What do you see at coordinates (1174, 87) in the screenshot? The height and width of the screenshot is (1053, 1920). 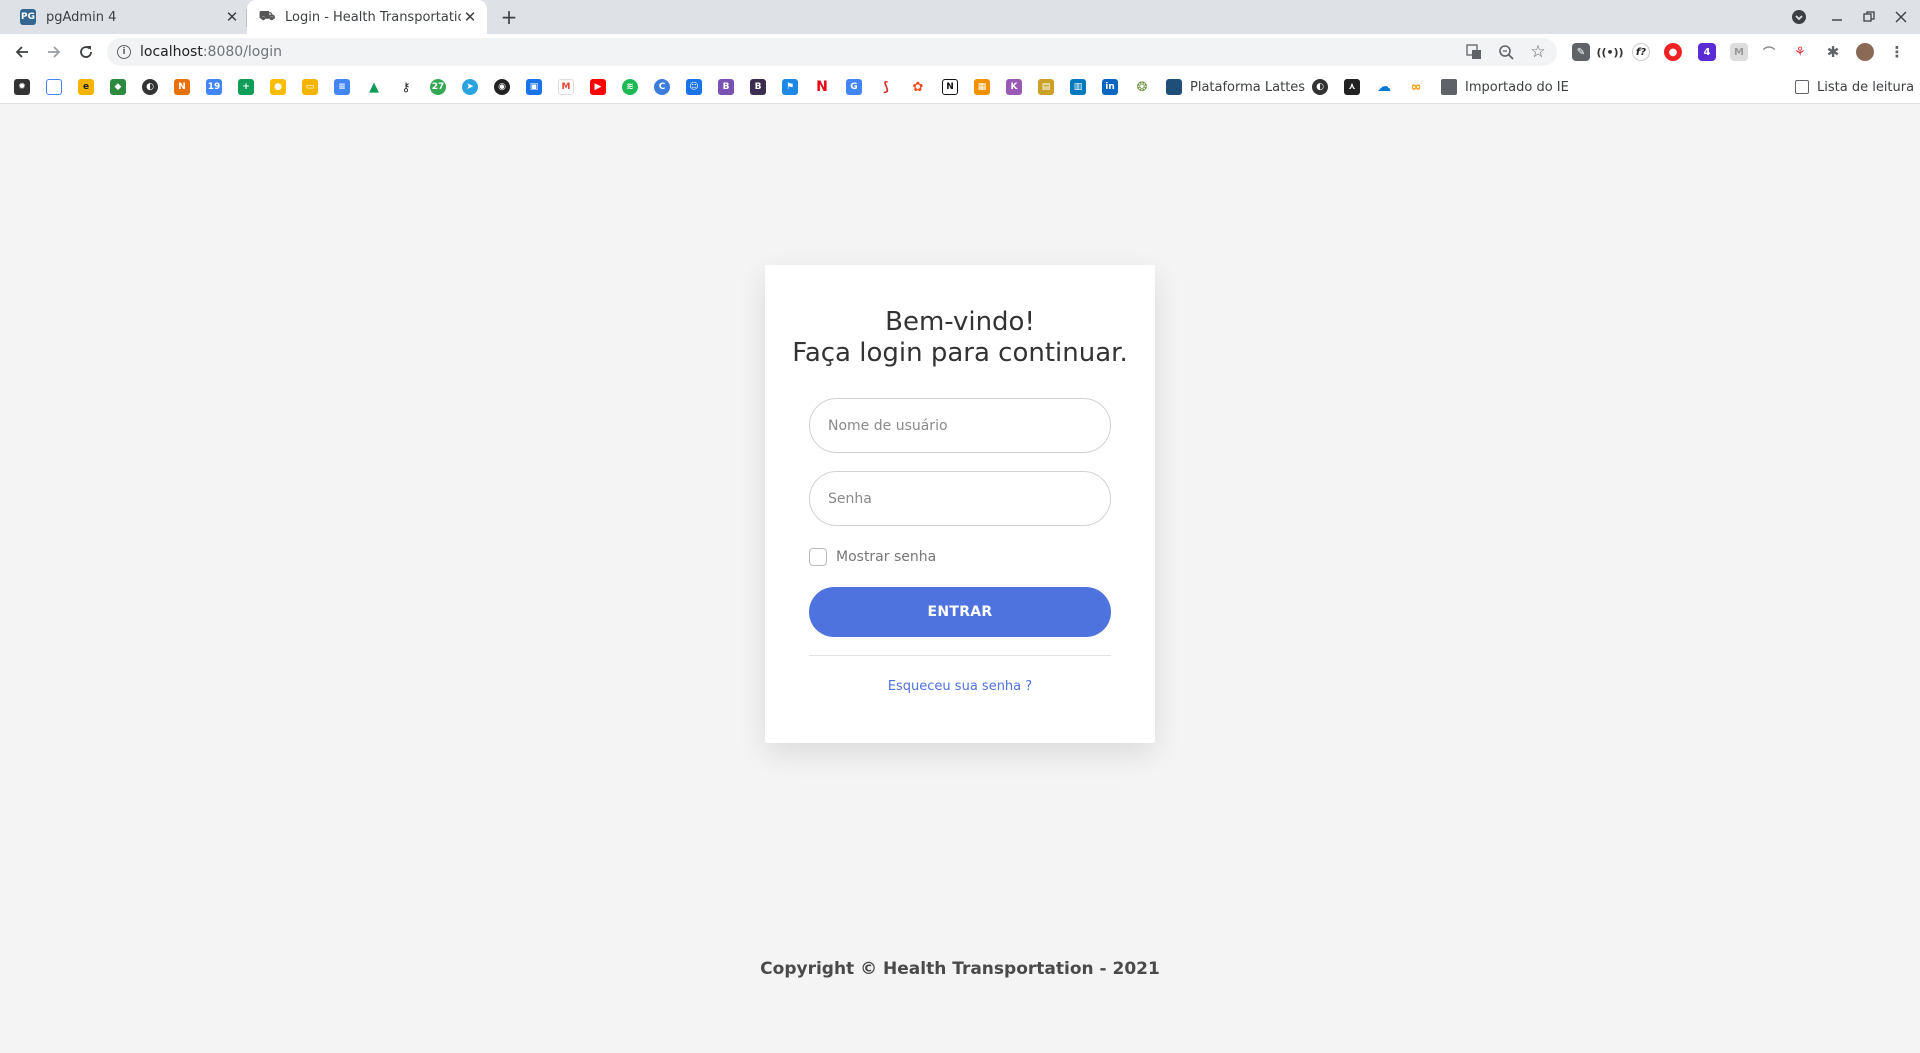 I see `lattes-icon` at bounding box center [1174, 87].